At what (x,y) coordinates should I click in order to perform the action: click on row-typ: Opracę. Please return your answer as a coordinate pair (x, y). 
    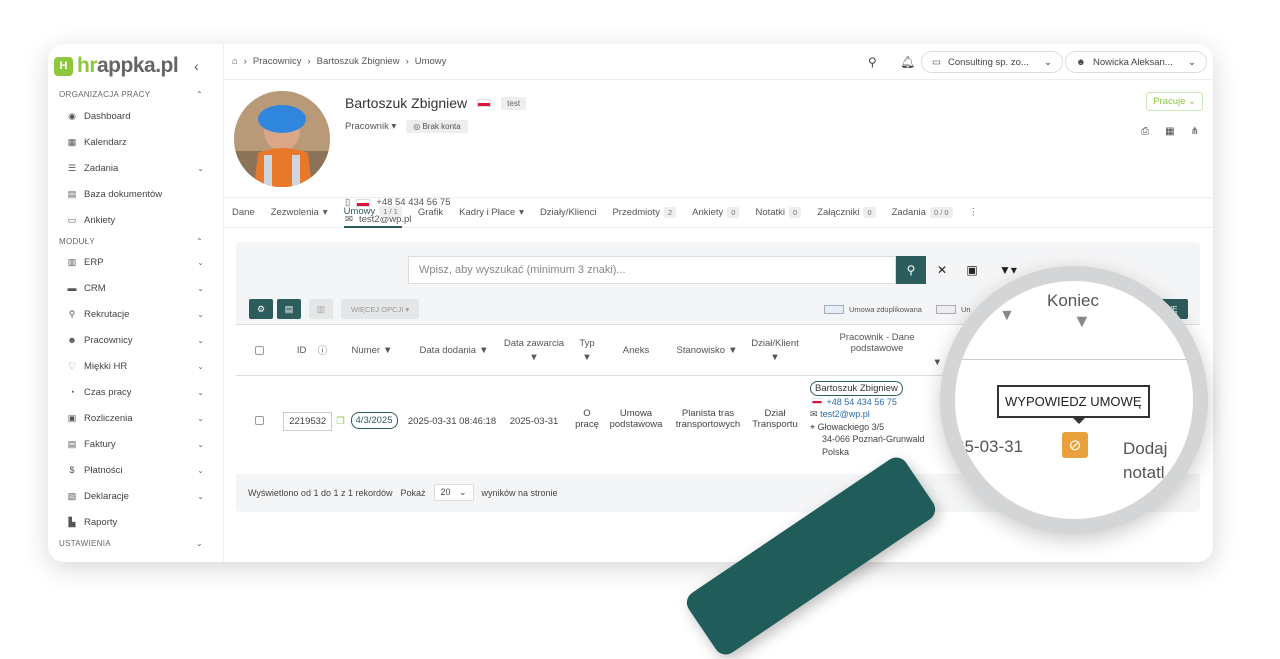
    Looking at the image, I should click on (587, 419).